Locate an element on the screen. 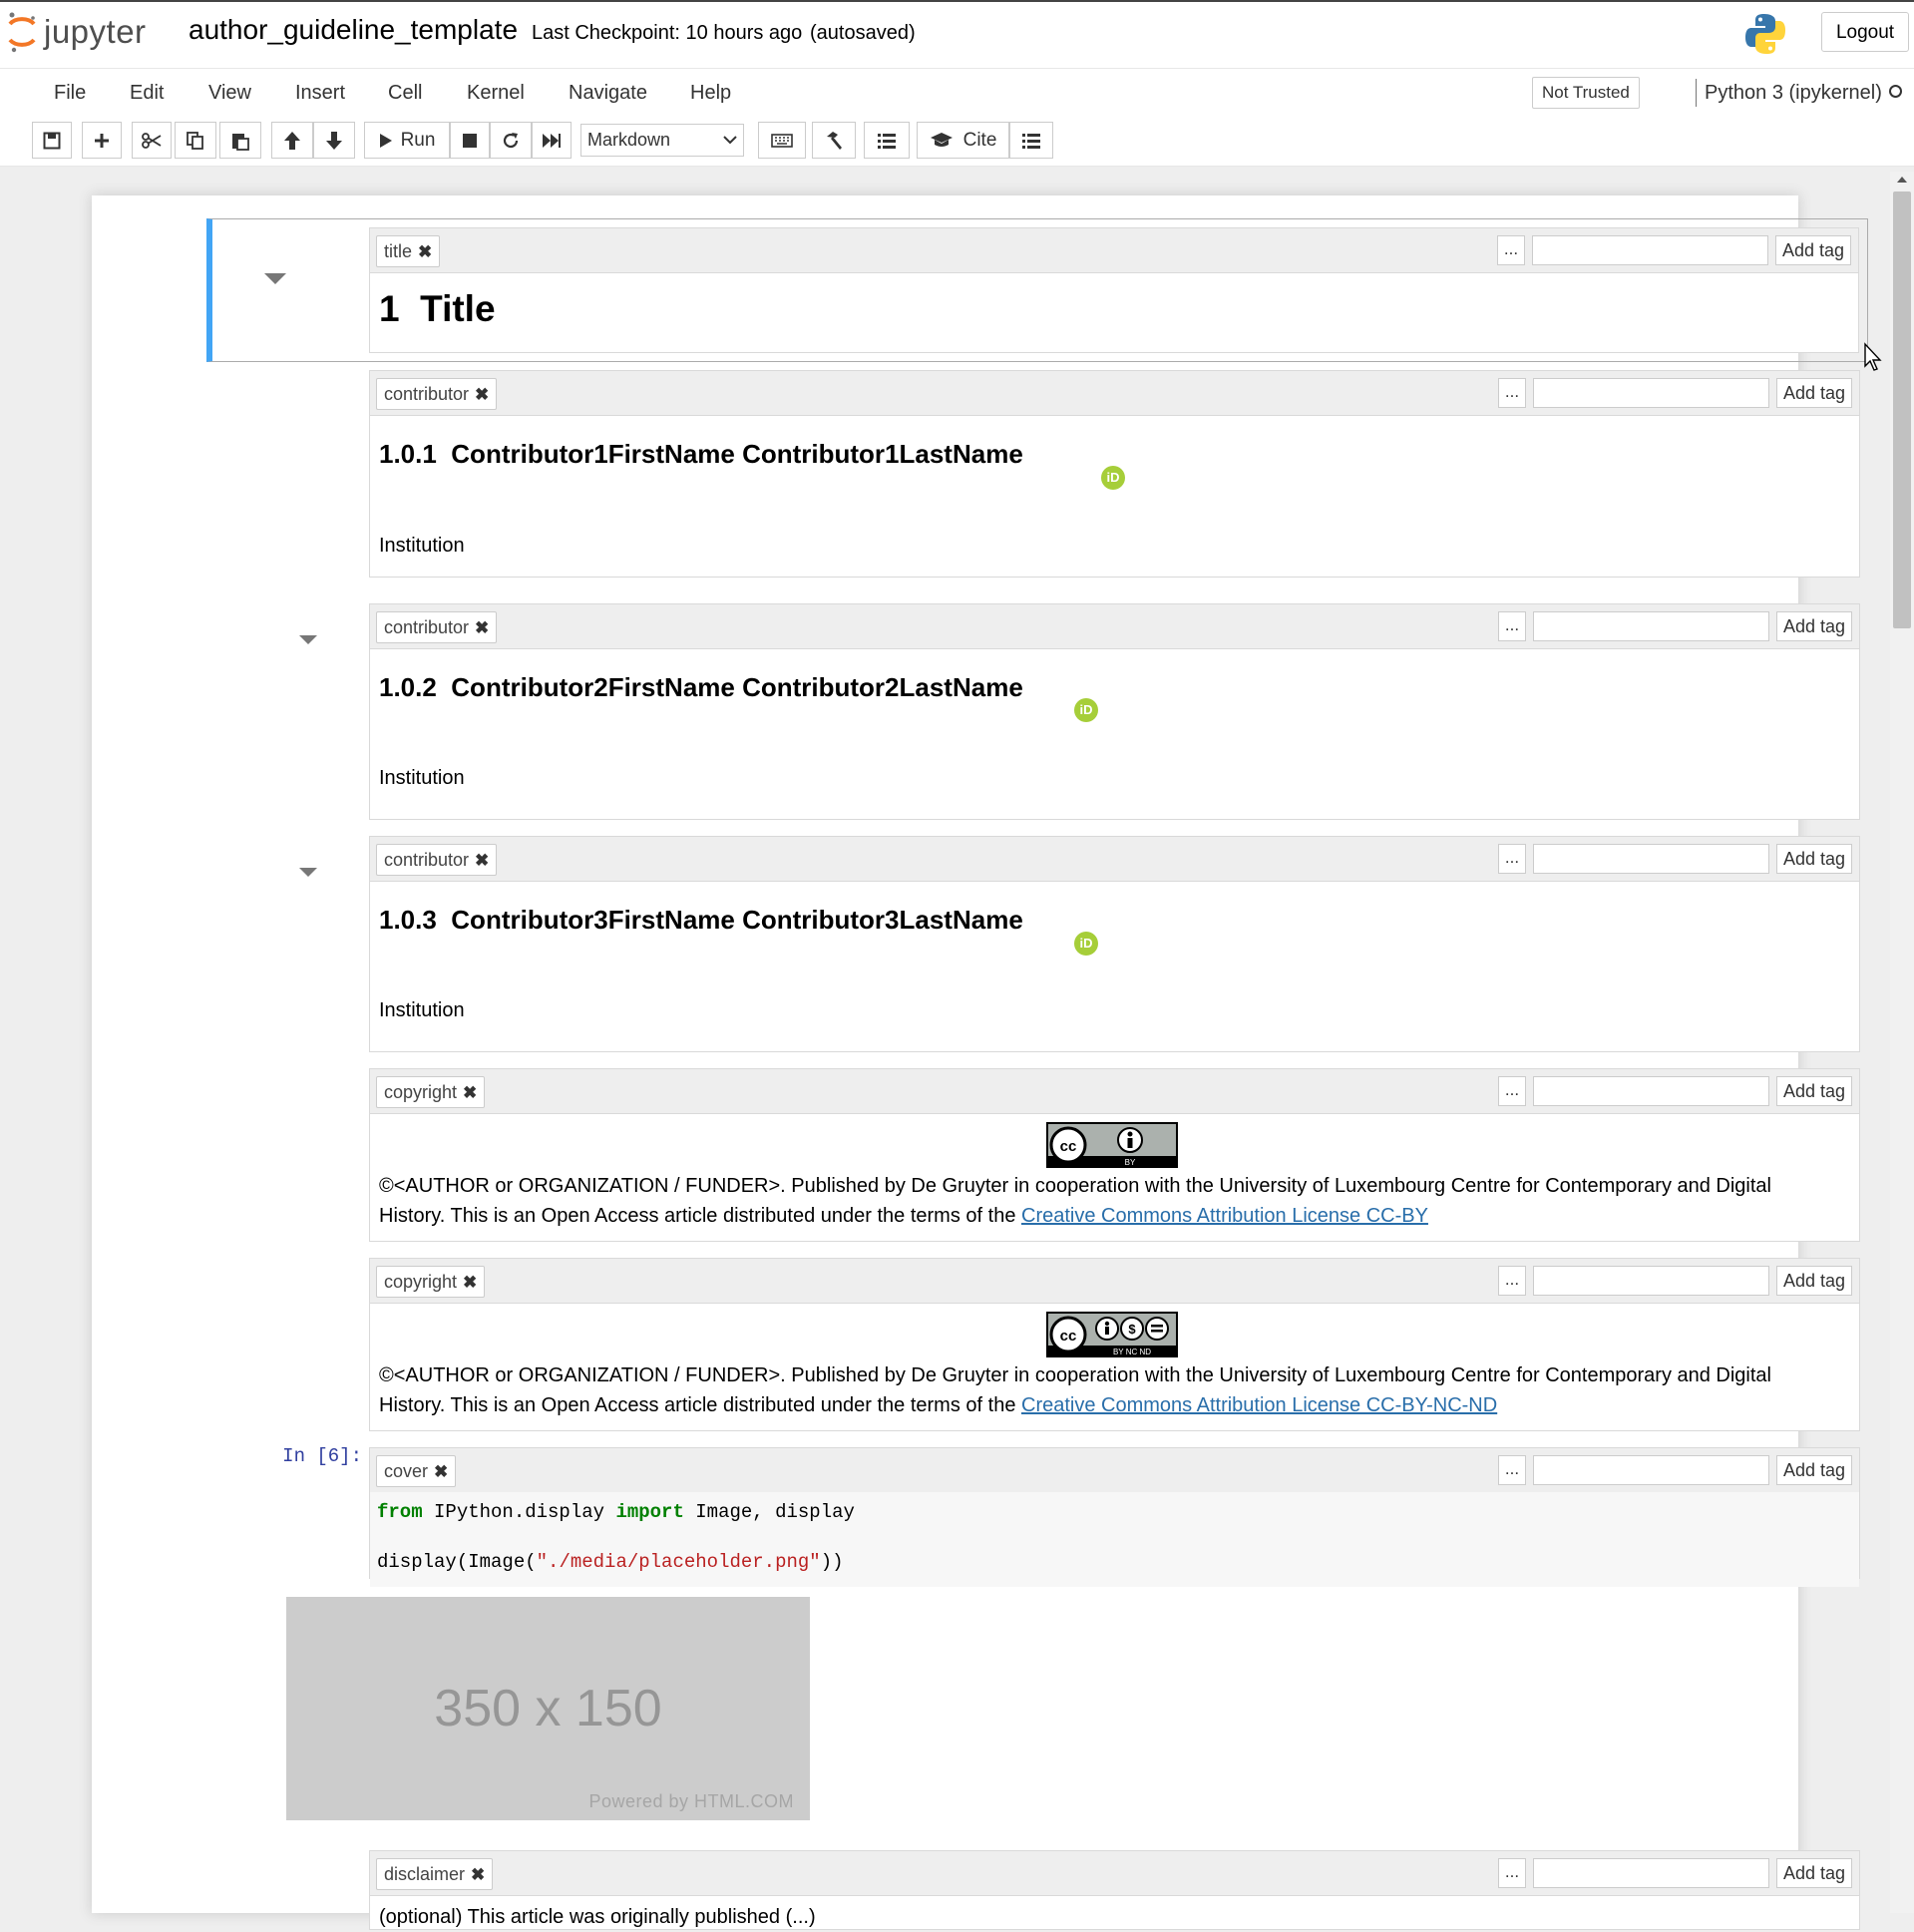 This screenshot has width=1914, height=1932. notebook-name: author_guideline_template is located at coordinates (353, 30).